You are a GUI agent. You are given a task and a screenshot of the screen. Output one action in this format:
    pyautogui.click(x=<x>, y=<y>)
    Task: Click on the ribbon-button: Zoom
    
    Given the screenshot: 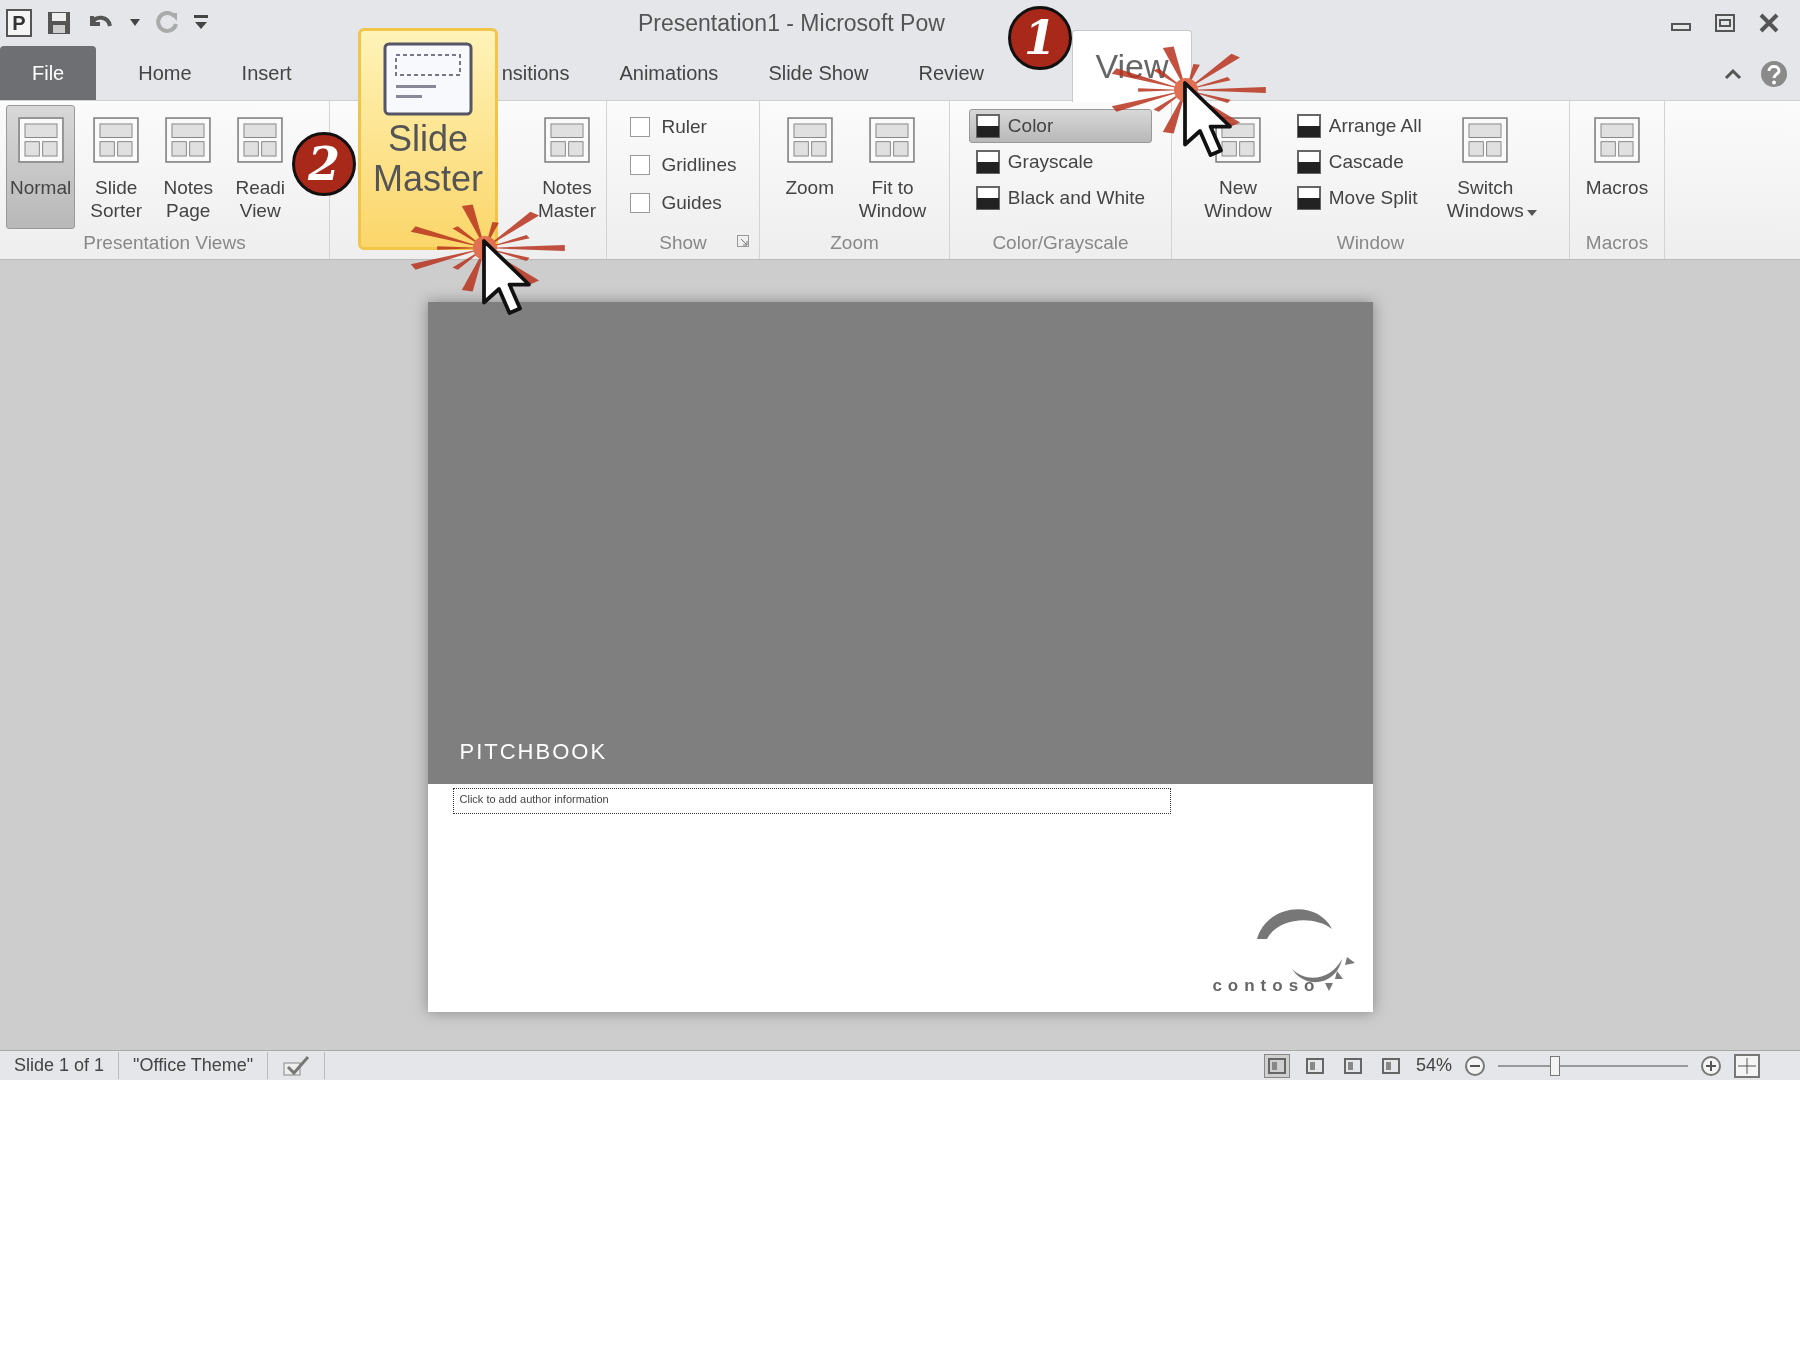 What is the action you would take?
    pyautogui.click(x=809, y=167)
    